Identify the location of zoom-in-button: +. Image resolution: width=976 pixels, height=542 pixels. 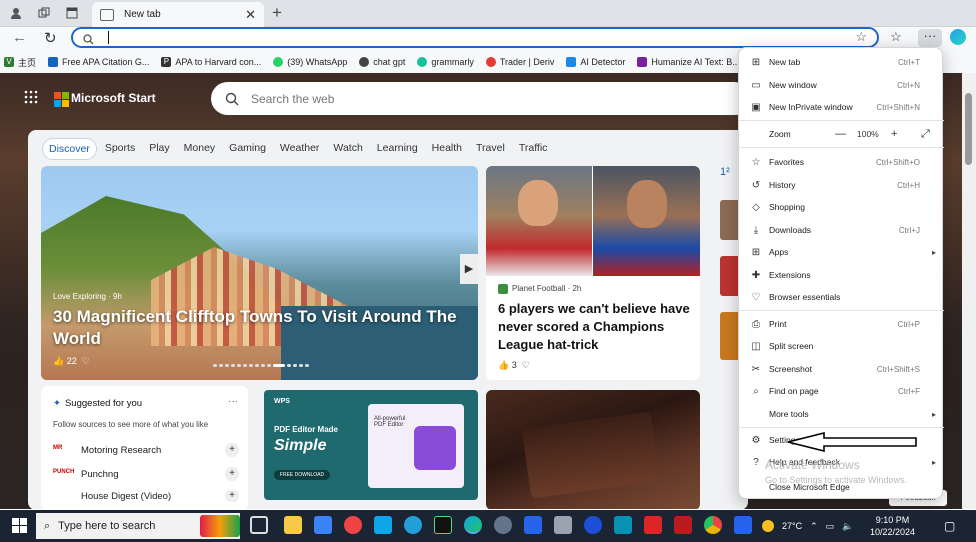
(894, 134).